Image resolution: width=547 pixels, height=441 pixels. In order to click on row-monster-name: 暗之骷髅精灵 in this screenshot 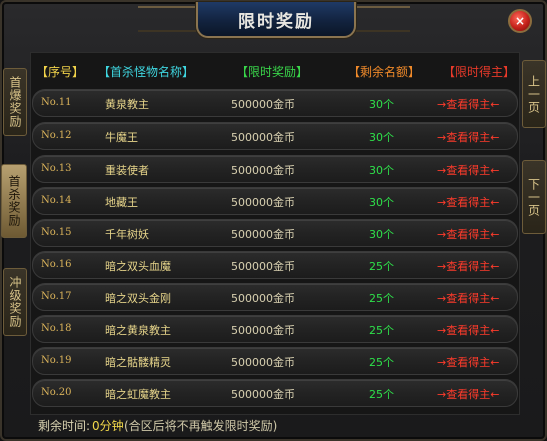, I will do `click(138, 362)`.